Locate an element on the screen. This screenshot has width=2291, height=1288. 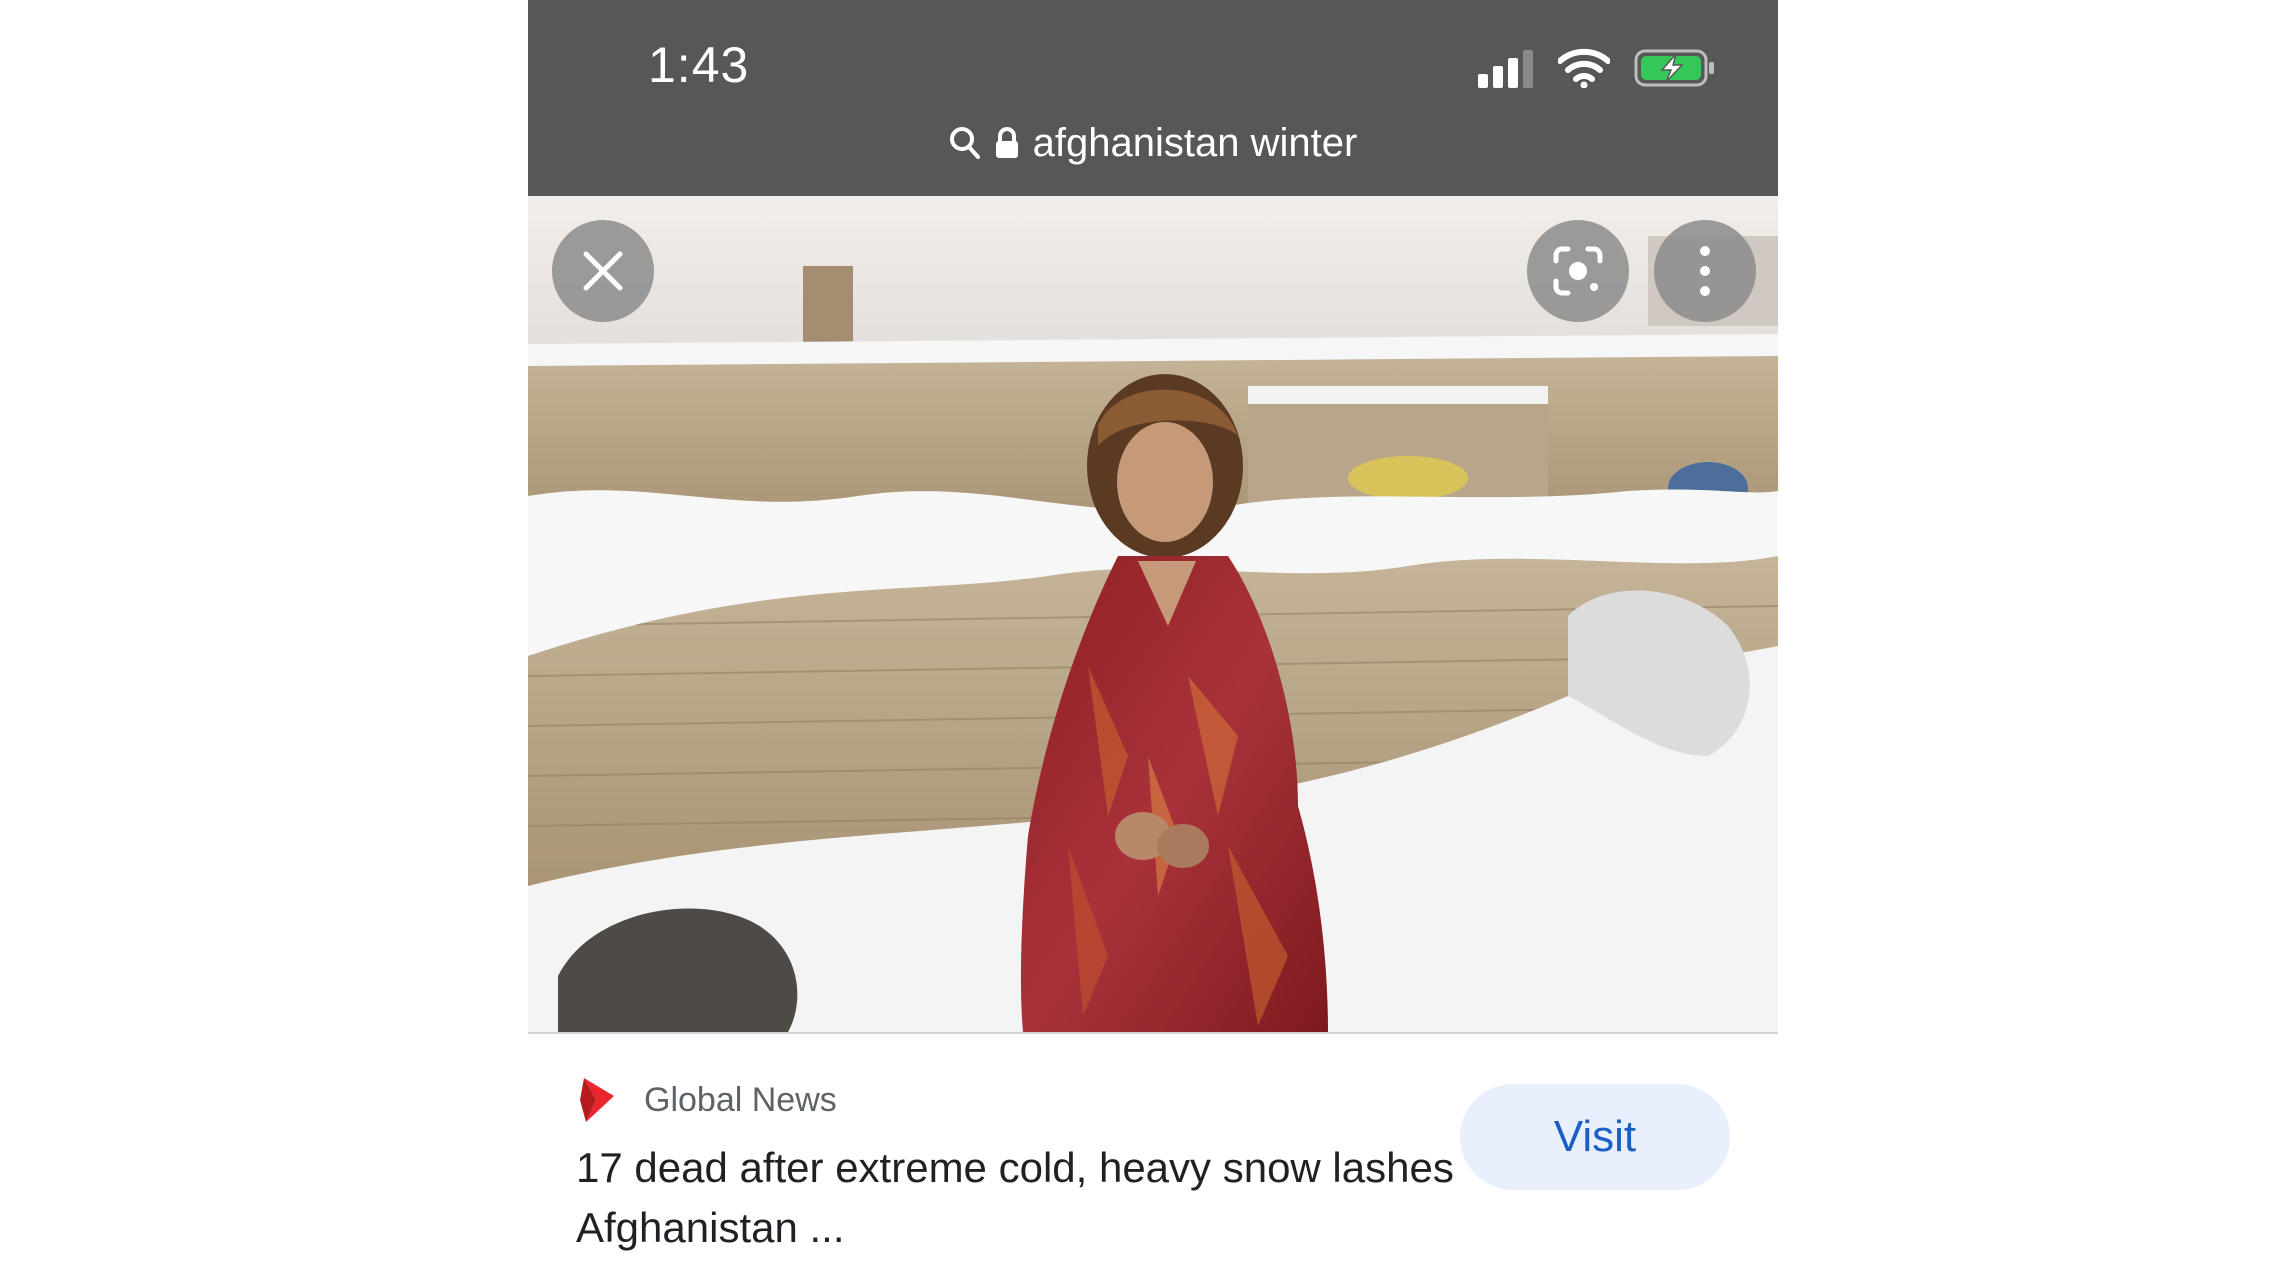
google-lens-button is located at coordinates (1578, 271).